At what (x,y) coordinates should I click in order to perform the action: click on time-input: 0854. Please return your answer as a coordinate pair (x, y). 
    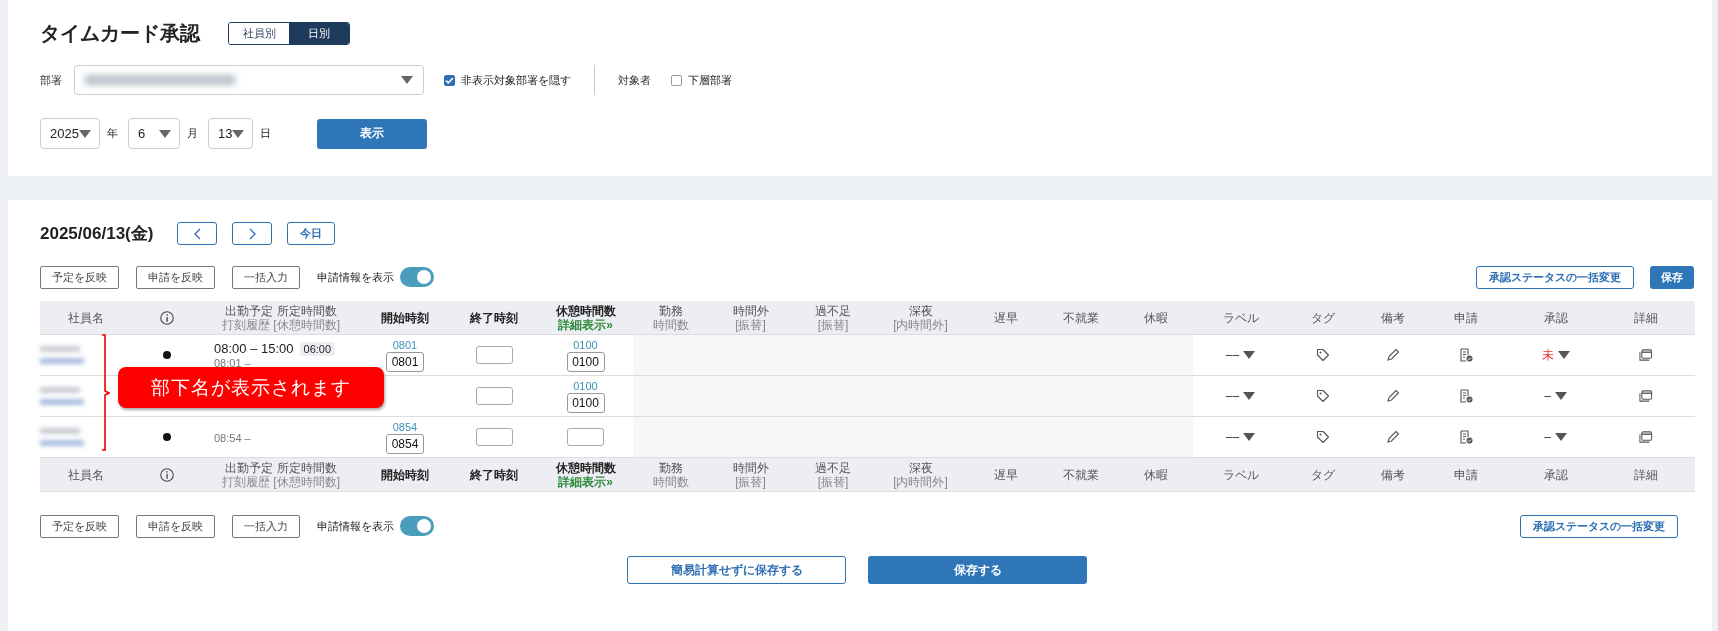
    Looking at the image, I should click on (405, 443).